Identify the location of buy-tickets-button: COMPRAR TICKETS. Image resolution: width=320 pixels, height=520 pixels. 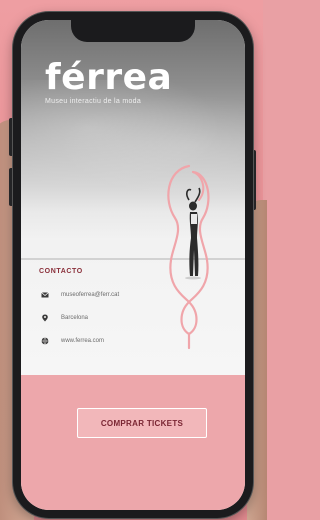
(142, 423).